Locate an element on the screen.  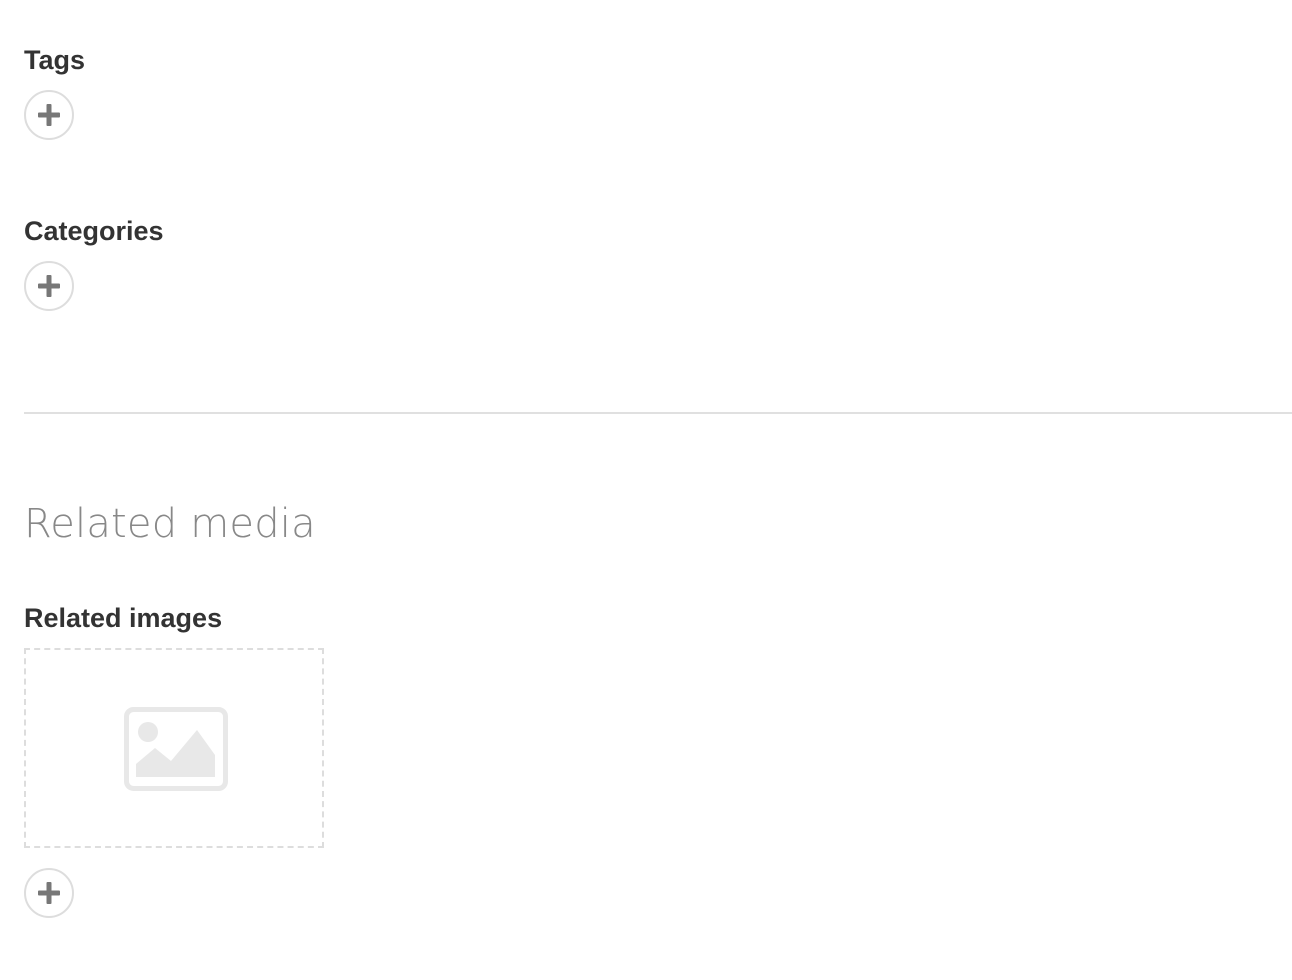
add-category-button is located at coordinates (49, 286).